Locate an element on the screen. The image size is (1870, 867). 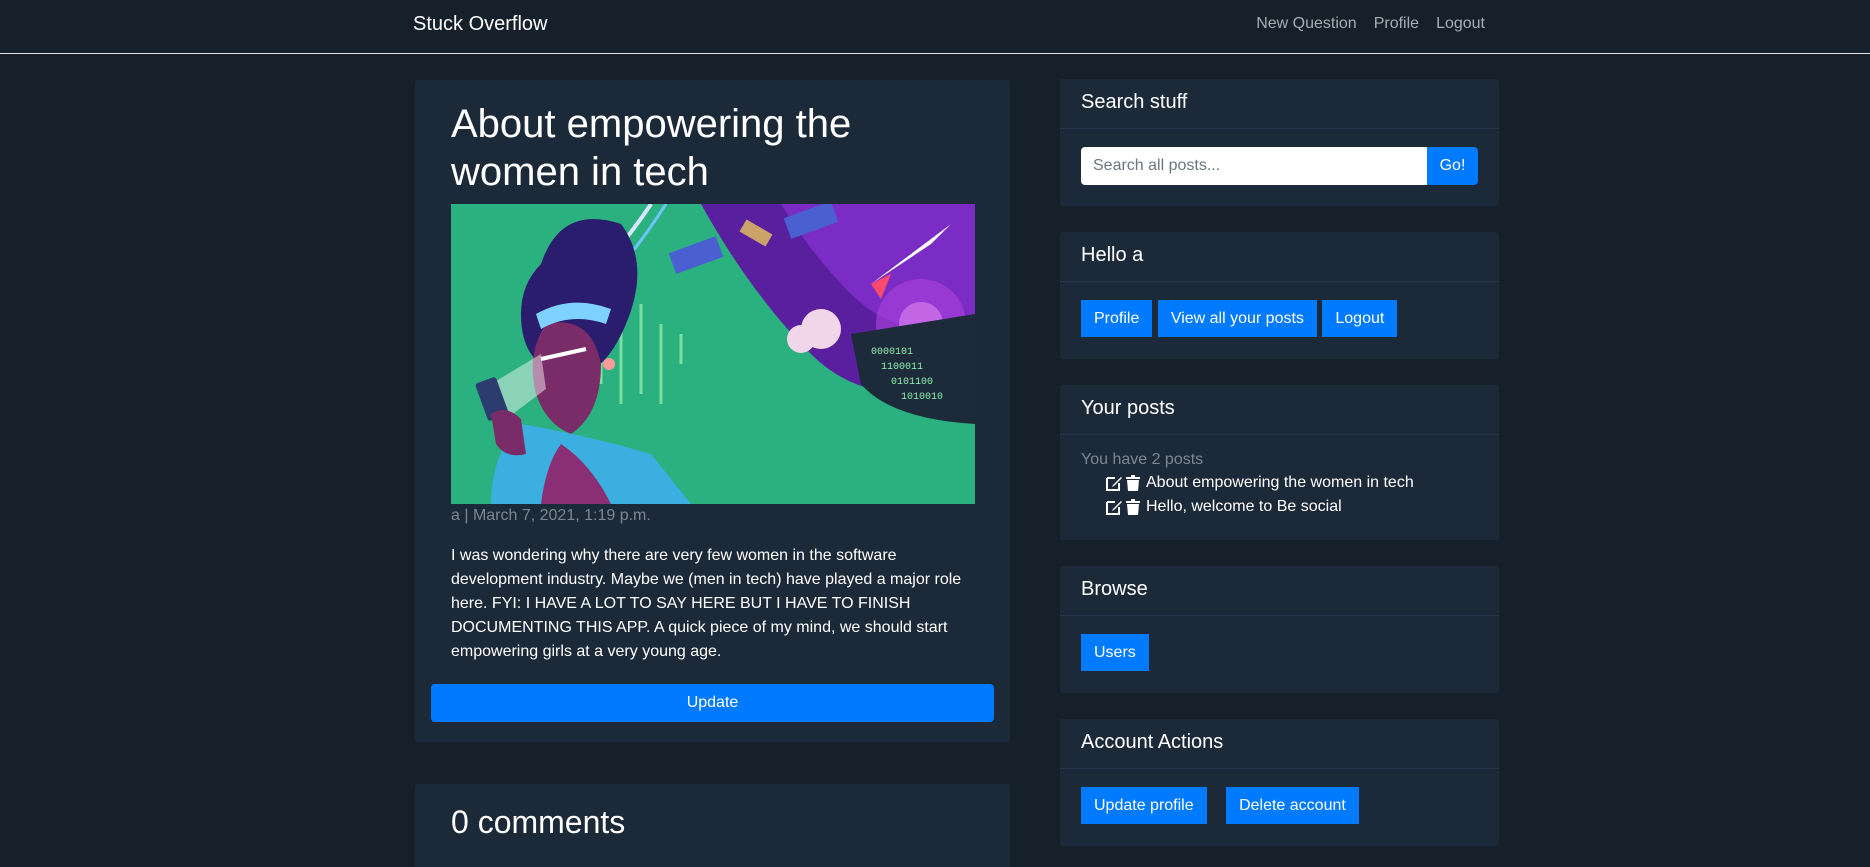
brand-link: Stuck Overflow is located at coordinates (480, 24).